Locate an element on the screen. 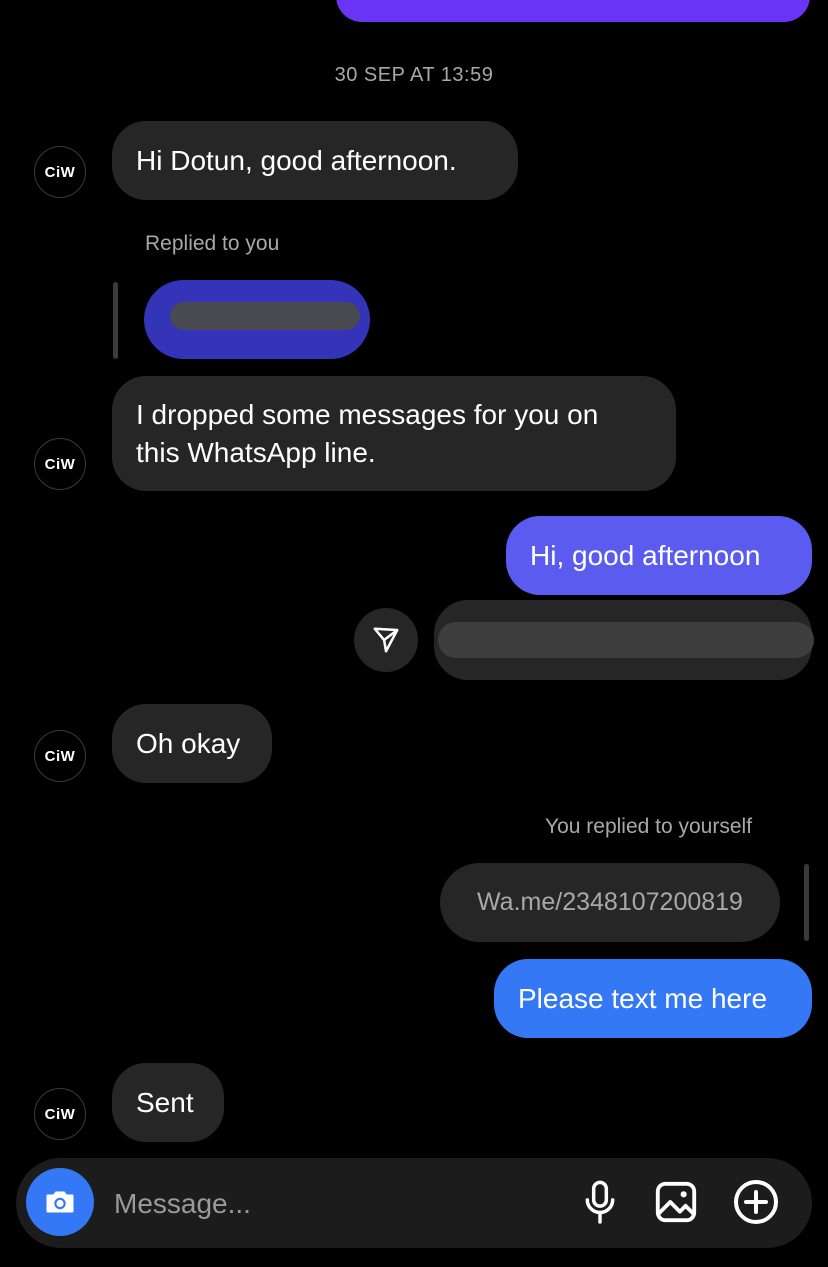 The height and width of the screenshot is (1267, 828). message-text: Oh okay is located at coordinates (188, 743).